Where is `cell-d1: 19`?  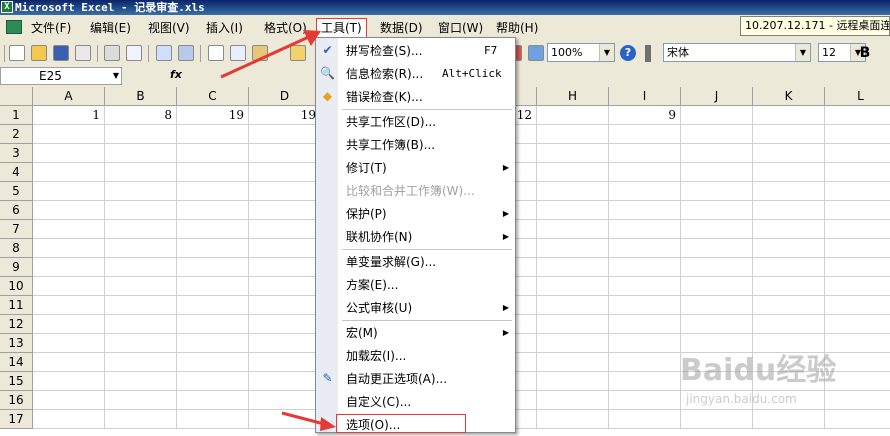
cell-d1: 19 is located at coordinates (285, 115).